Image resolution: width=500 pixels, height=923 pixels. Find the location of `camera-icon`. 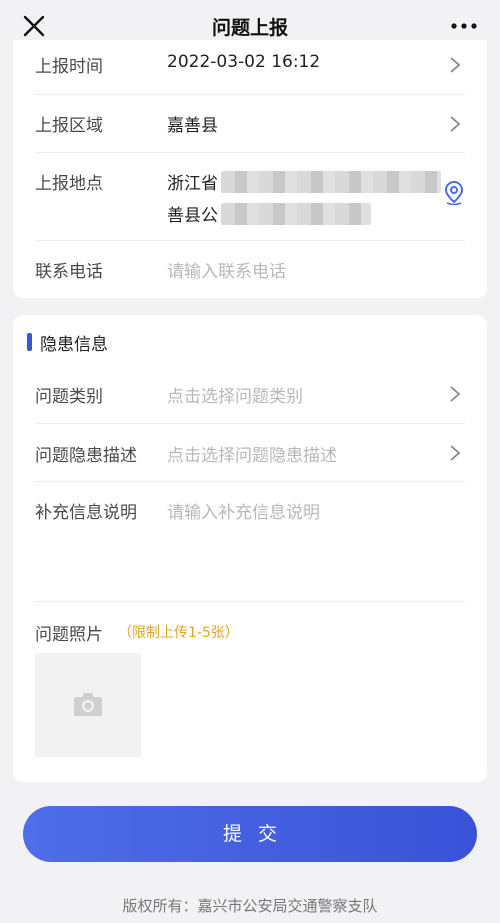

camera-icon is located at coordinates (88, 704).